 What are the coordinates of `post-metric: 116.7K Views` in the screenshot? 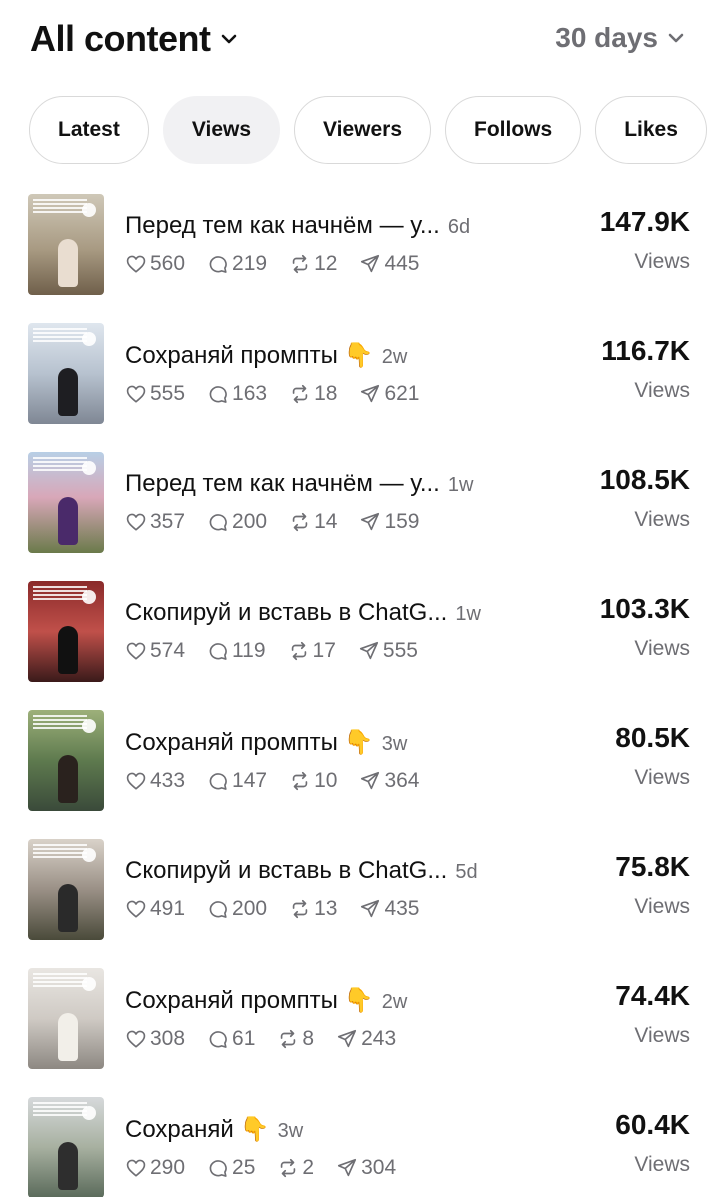 It's located at (645, 369).